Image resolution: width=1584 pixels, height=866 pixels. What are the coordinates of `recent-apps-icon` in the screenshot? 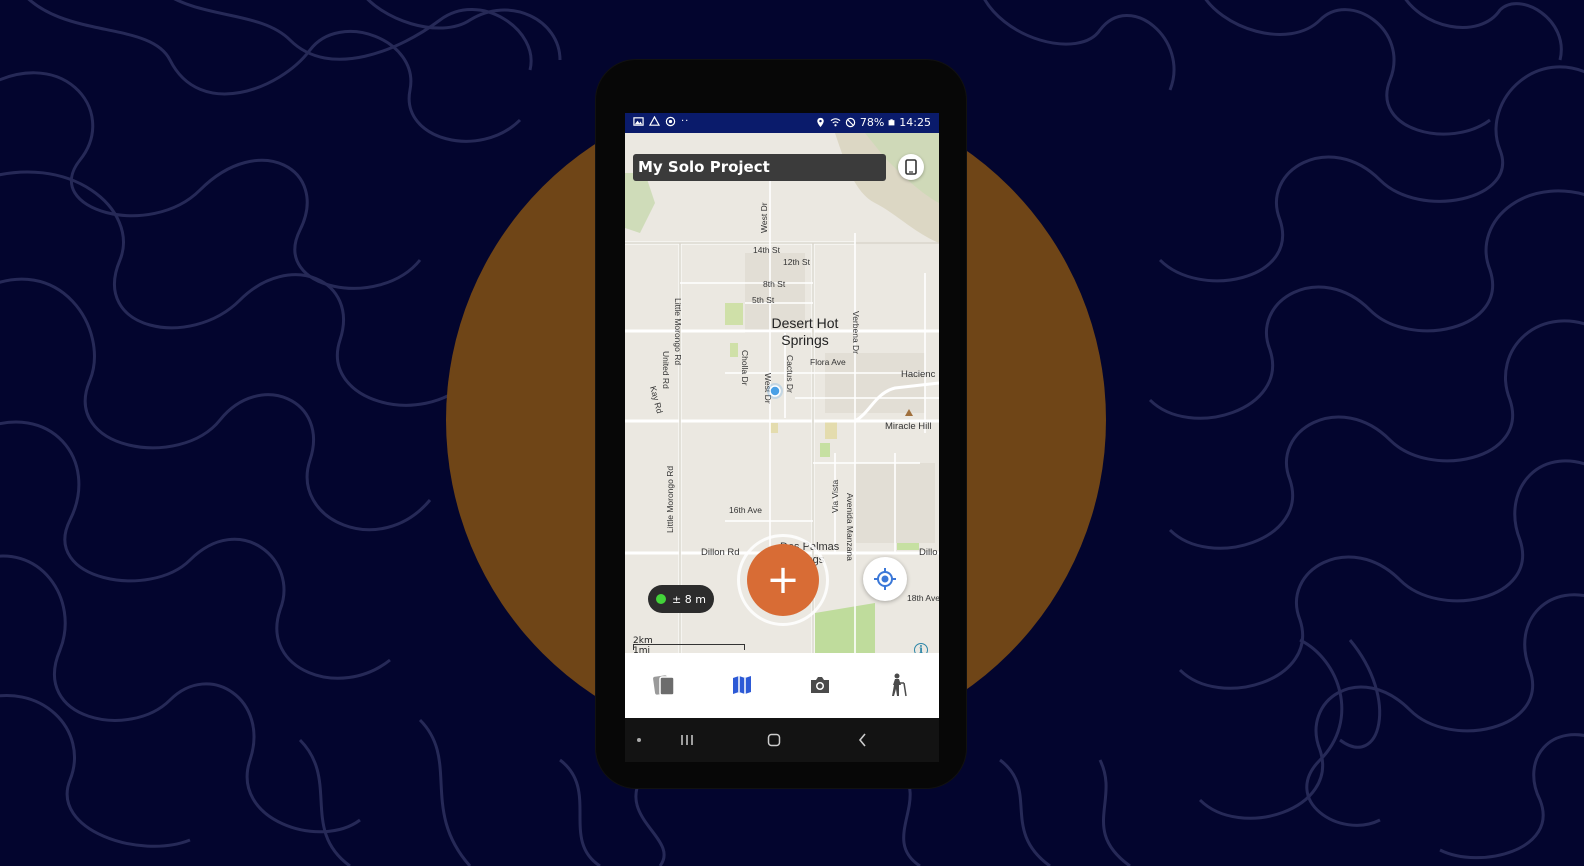 It's located at (687, 740).